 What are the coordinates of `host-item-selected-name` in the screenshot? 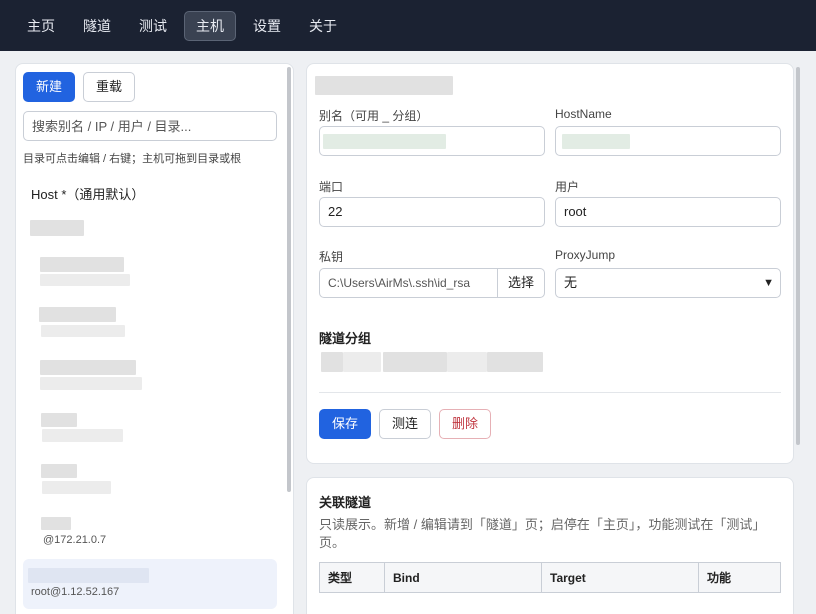 It's located at (88, 575).